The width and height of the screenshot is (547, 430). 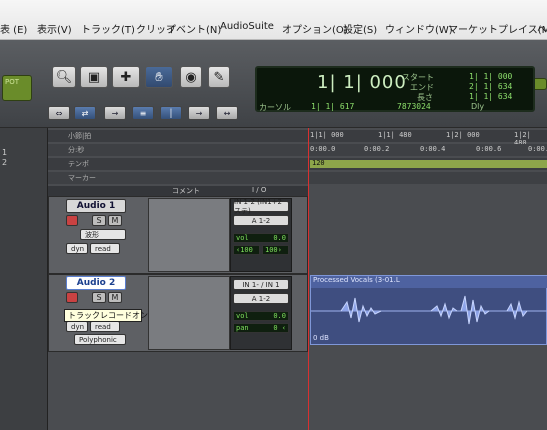 What do you see at coordinates (321, 338) in the screenshot?
I see `clip-gain: 0 dB` at bounding box center [321, 338].